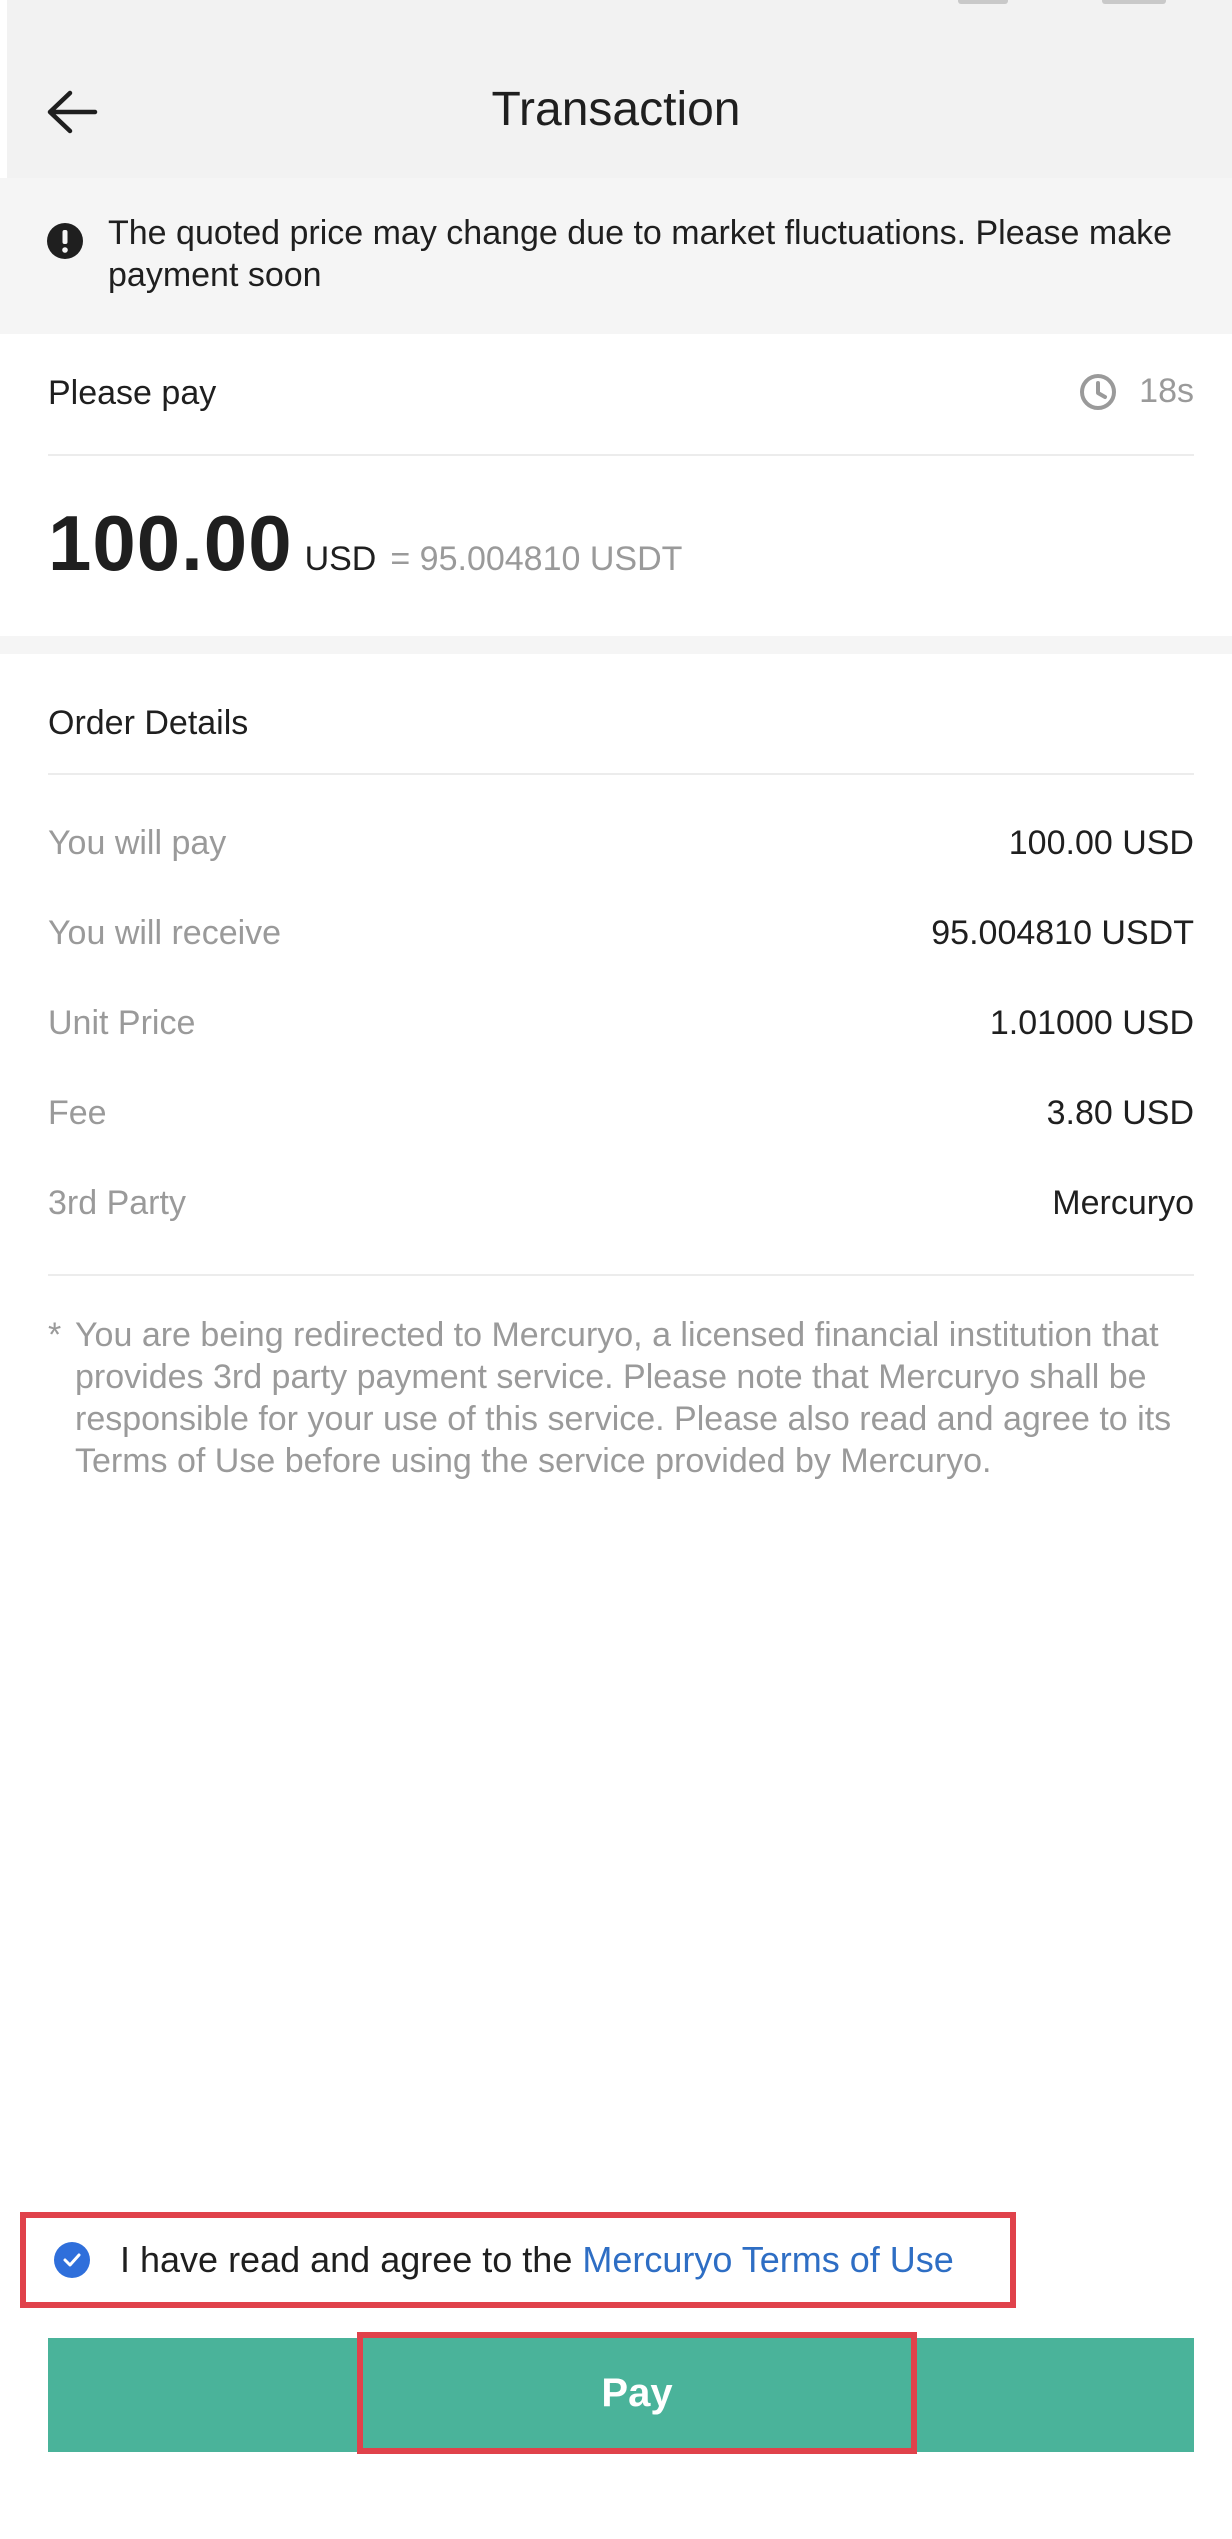 This screenshot has width=1232, height=2539. I want to click on detail-row-third-party: 3rd Party Mercuryo, so click(621, 1203).